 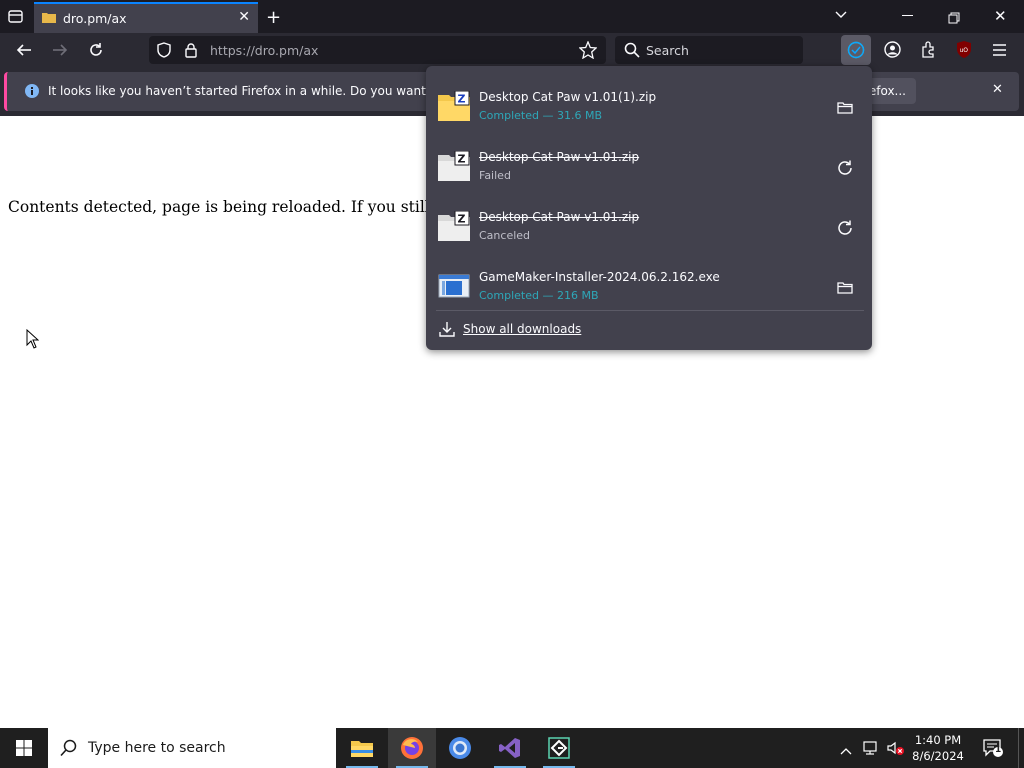 I want to click on tab-title: dro.pm/ax, so click(x=95, y=18).